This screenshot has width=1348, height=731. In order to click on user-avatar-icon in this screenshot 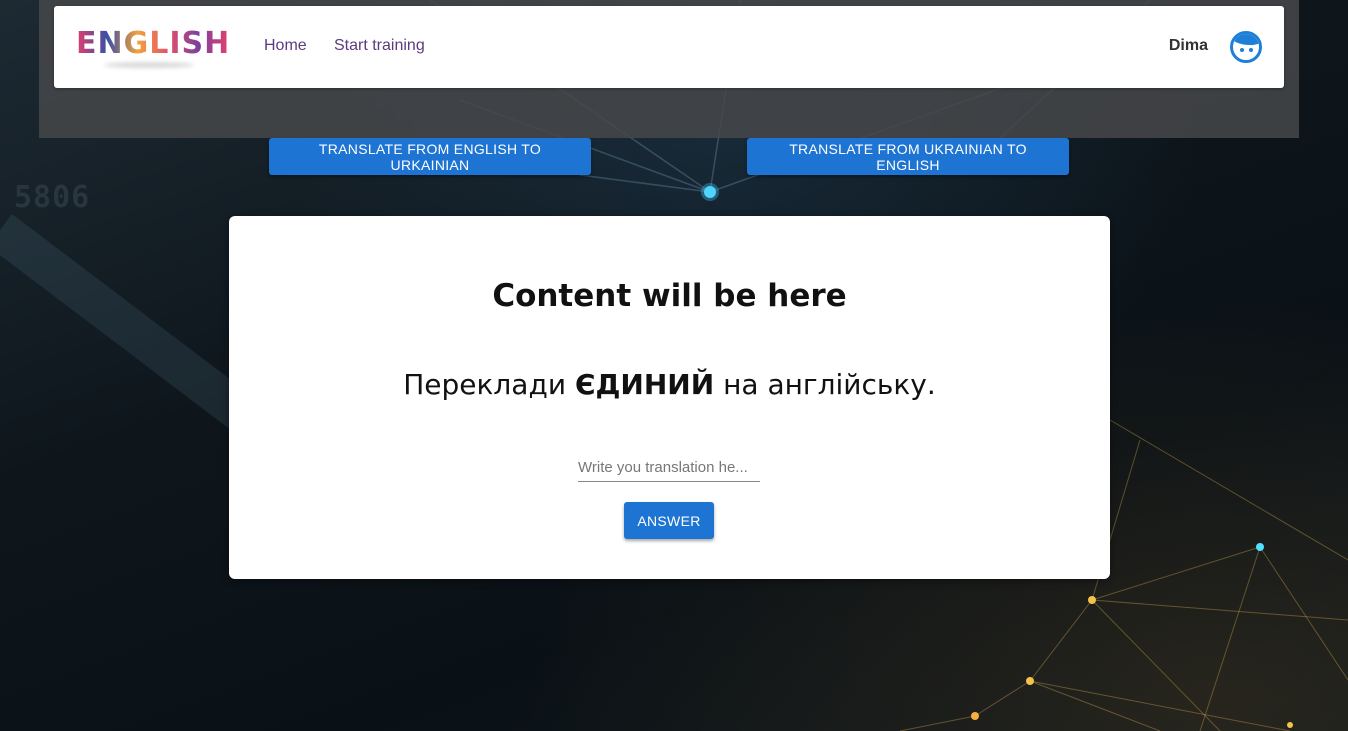, I will do `click(1246, 47)`.